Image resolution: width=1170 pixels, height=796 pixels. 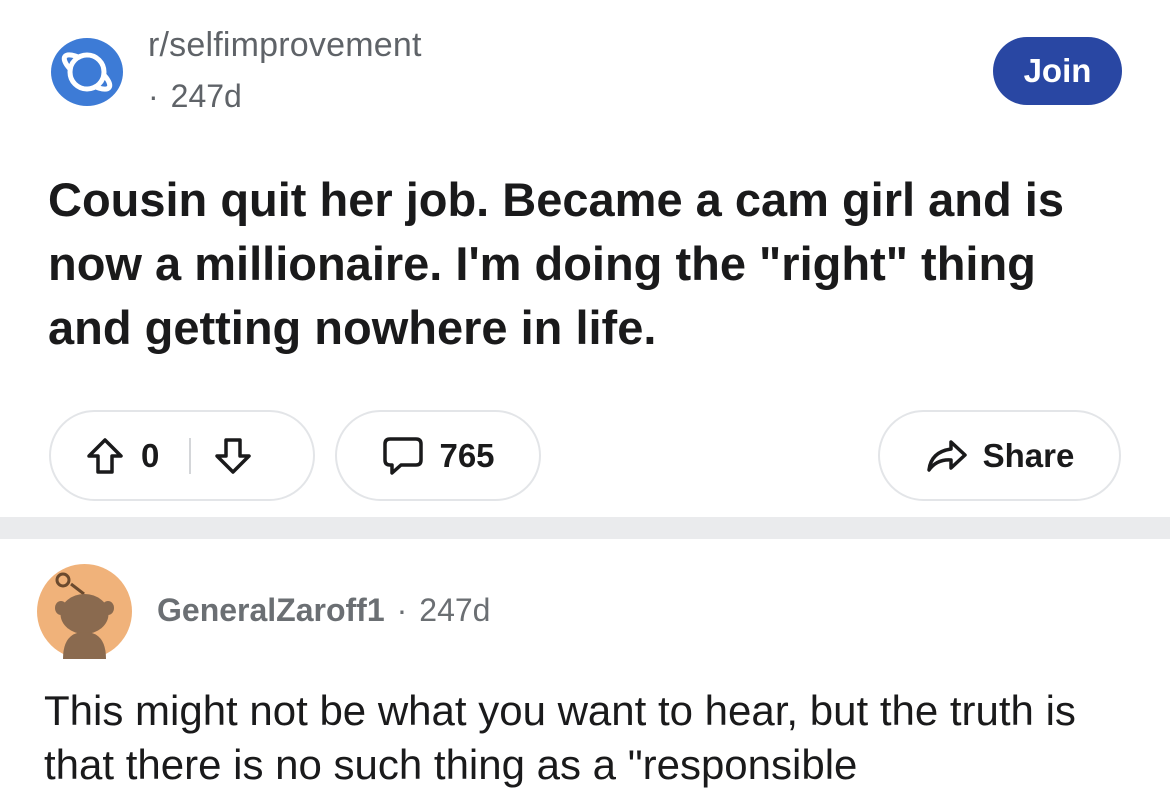 I want to click on subreddit-name: r/selfimprovement, so click(x=285, y=45).